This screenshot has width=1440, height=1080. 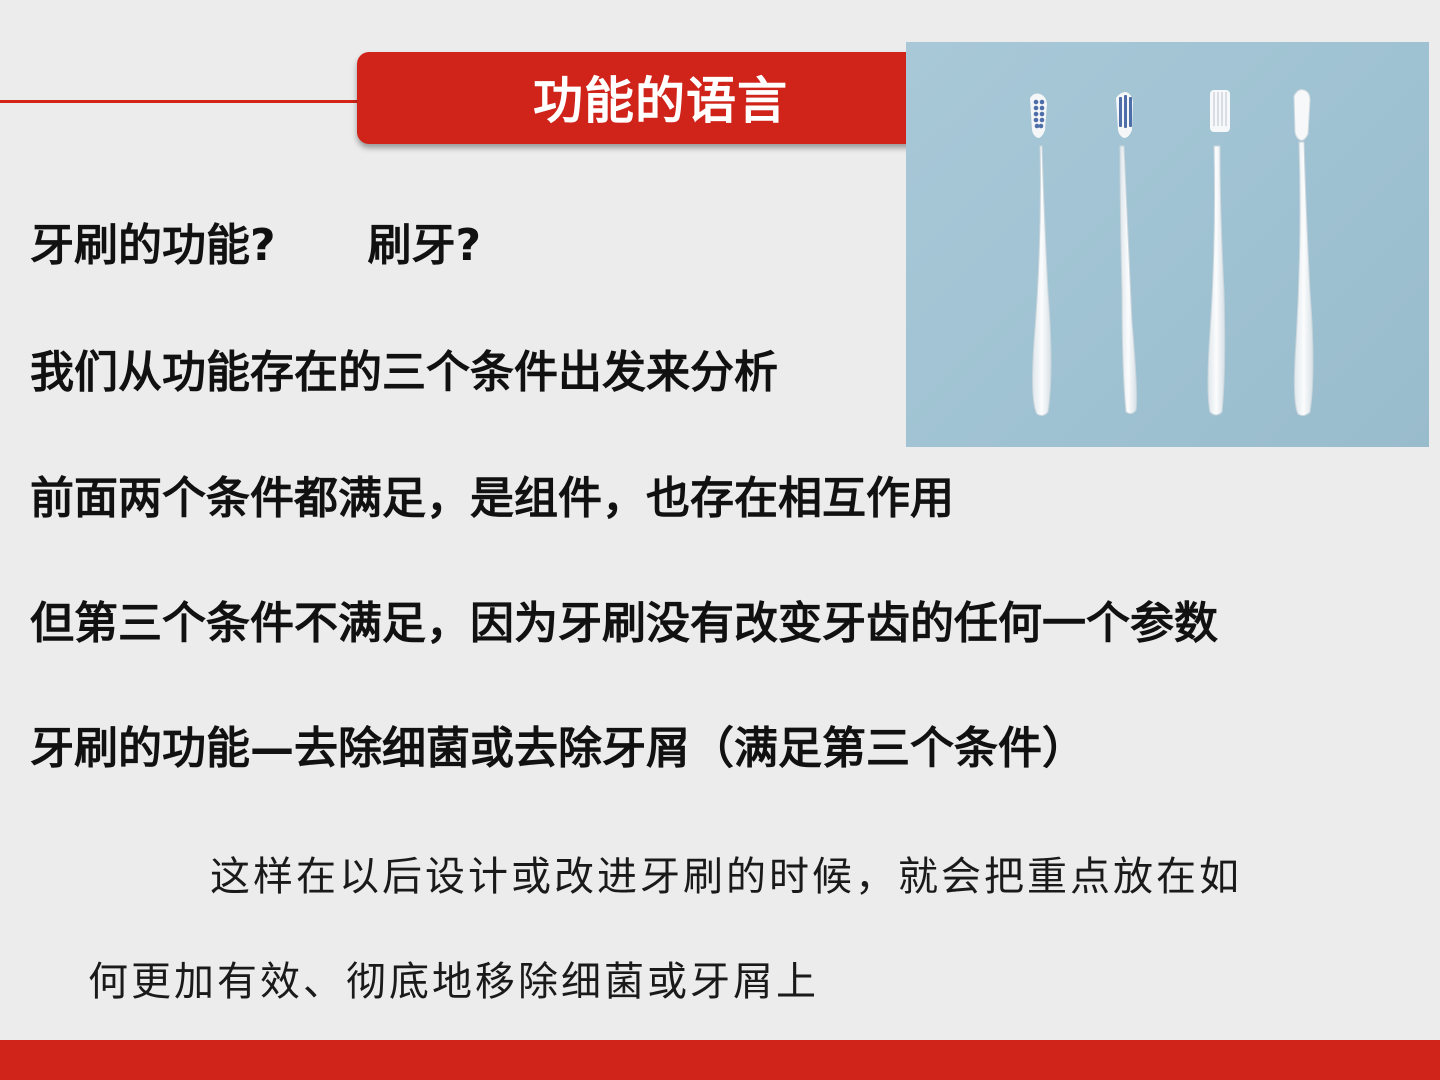 What do you see at coordinates (424, 245) in the screenshot?
I see `answer-text: 刷牙?` at bounding box center [424, 245].